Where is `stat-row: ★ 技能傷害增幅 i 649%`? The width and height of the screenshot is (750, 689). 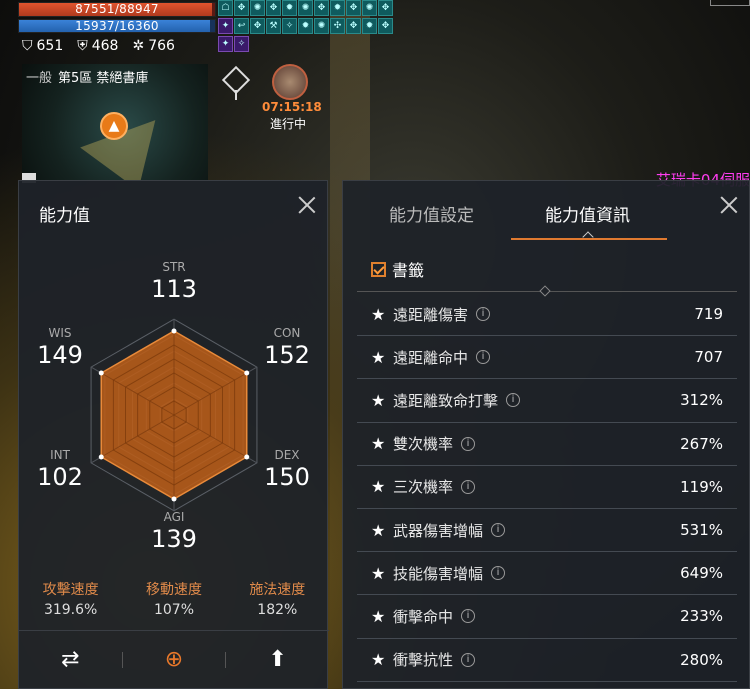 stat-row: ★ 技能傷害增幅 i 649% is located at coordinates (547, 574).